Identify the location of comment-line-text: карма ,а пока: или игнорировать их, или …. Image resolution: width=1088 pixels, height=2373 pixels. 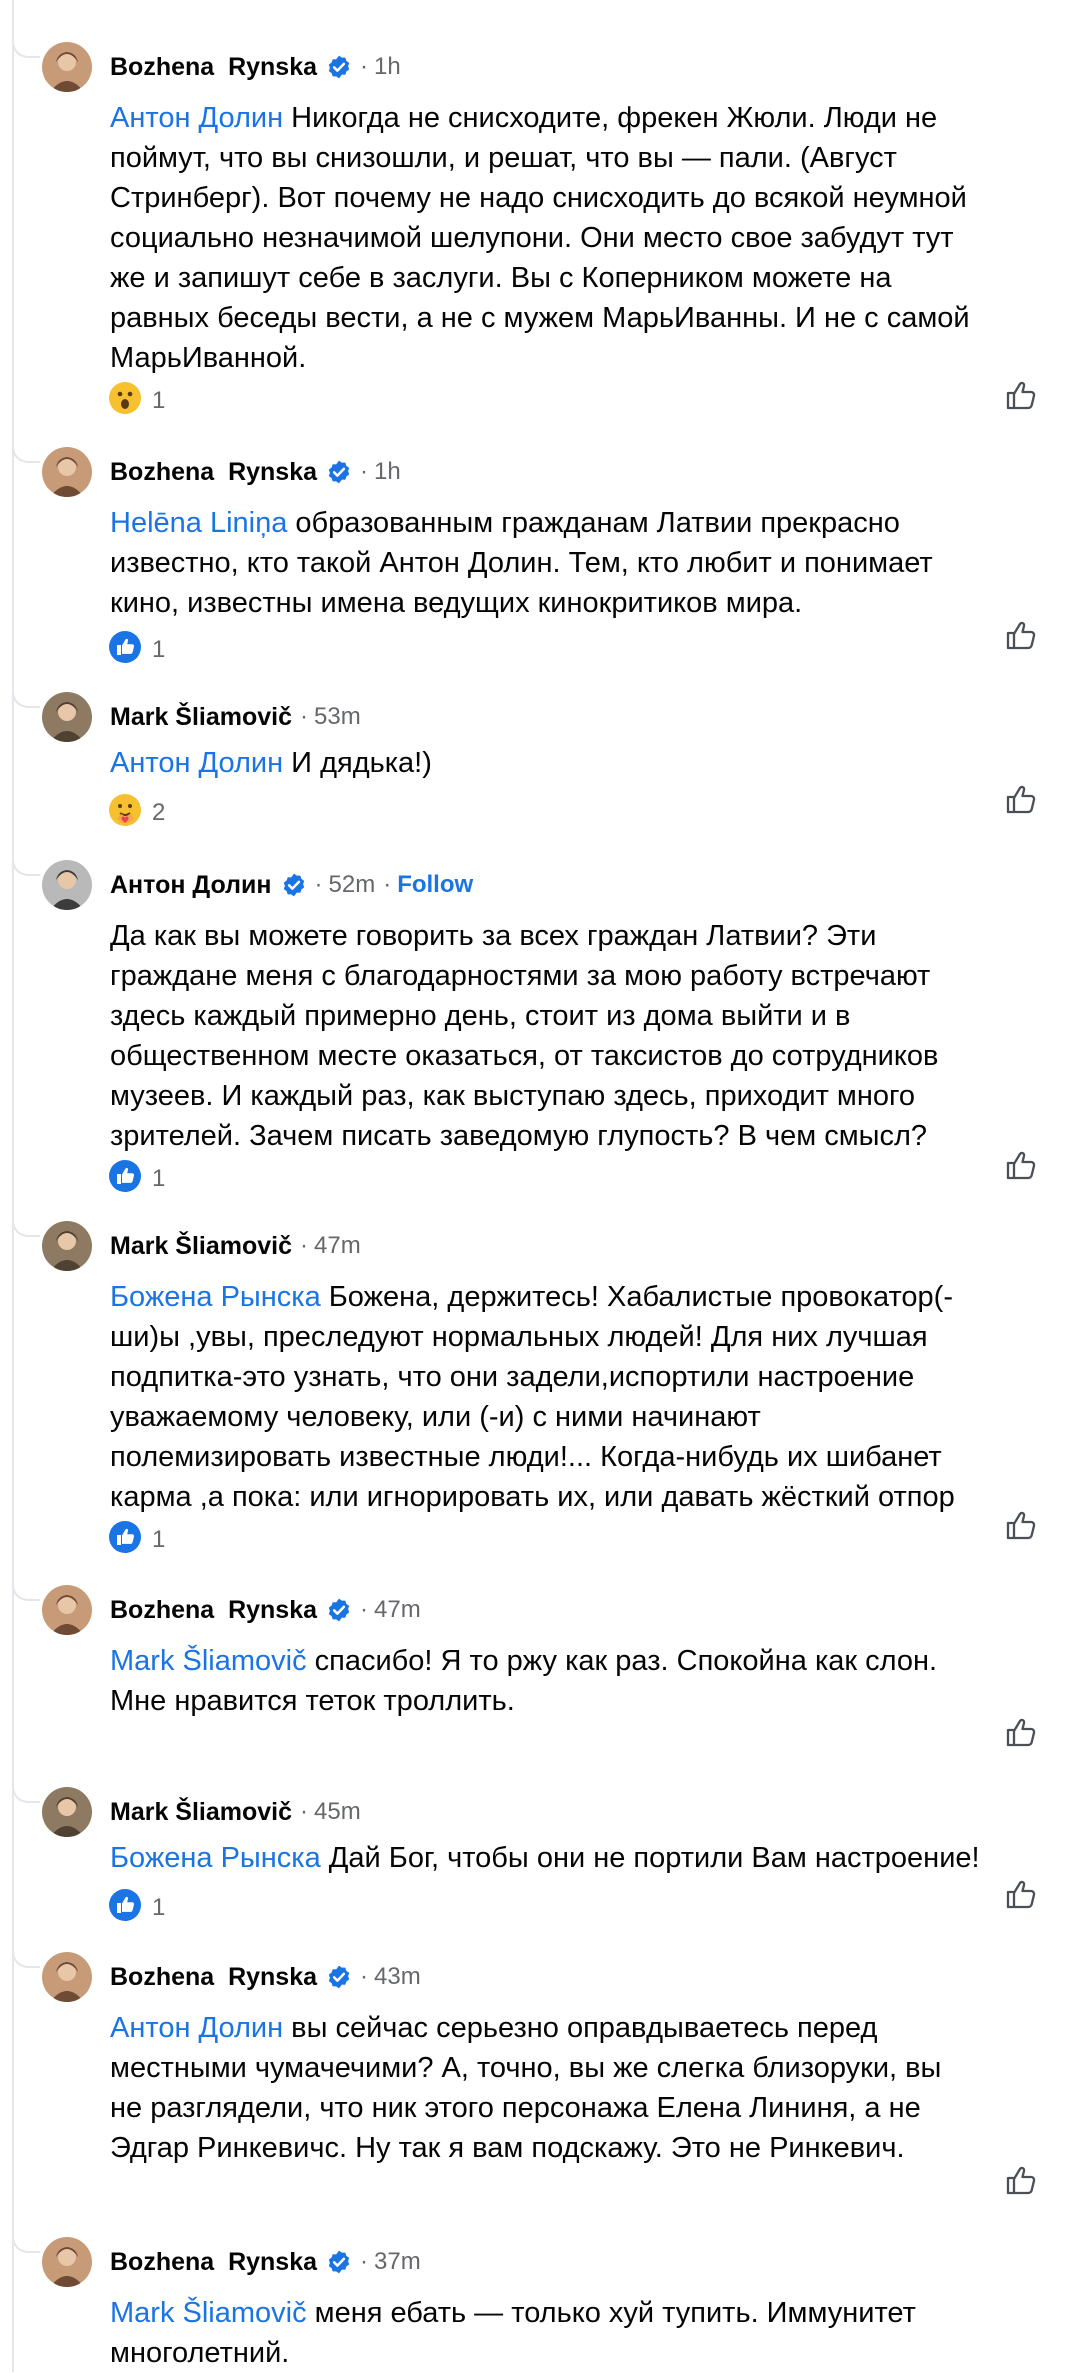
(532, 1497).